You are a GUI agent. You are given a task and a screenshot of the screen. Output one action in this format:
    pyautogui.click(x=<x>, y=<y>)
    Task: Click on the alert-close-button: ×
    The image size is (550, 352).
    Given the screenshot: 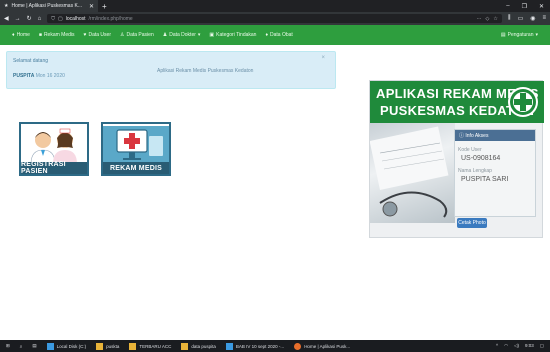 What is the action you would take?
    pyautogui.click(x=323, y=58)
    